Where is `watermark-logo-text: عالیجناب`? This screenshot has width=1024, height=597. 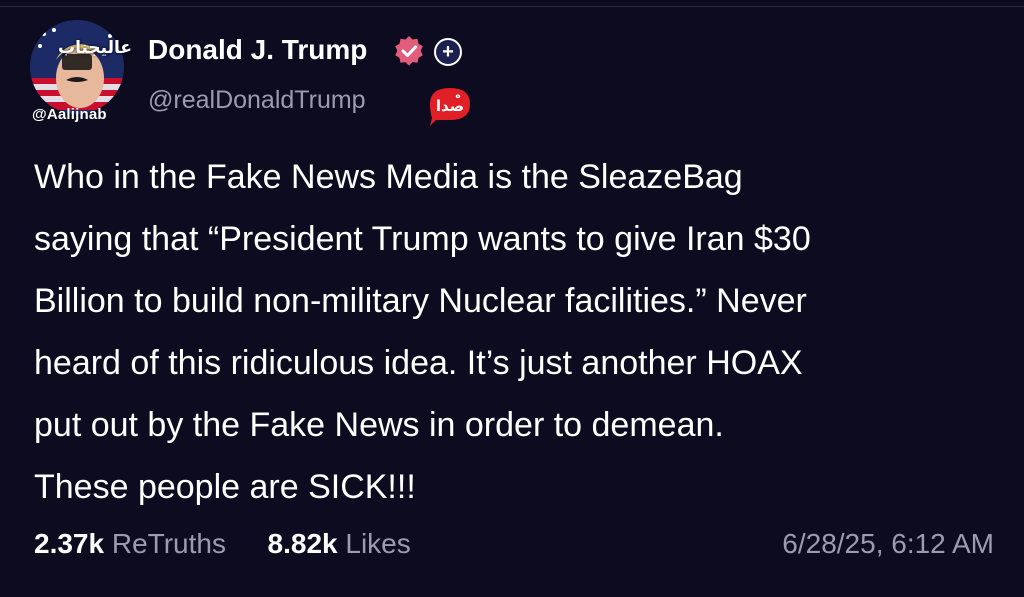 watermark-logo-text: عالیجناب is located at coordinates (95, 48).